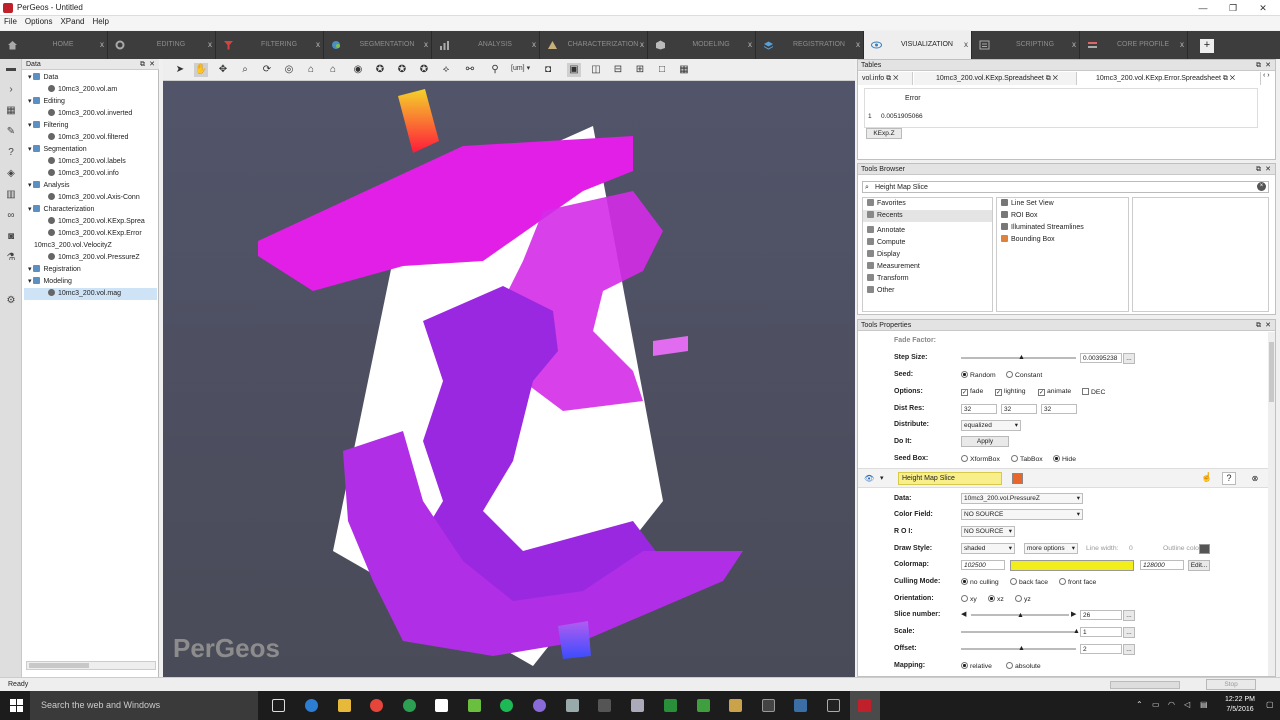  I want to click on tab-segmentation: SEGMENTATION x, so click(378, 45).